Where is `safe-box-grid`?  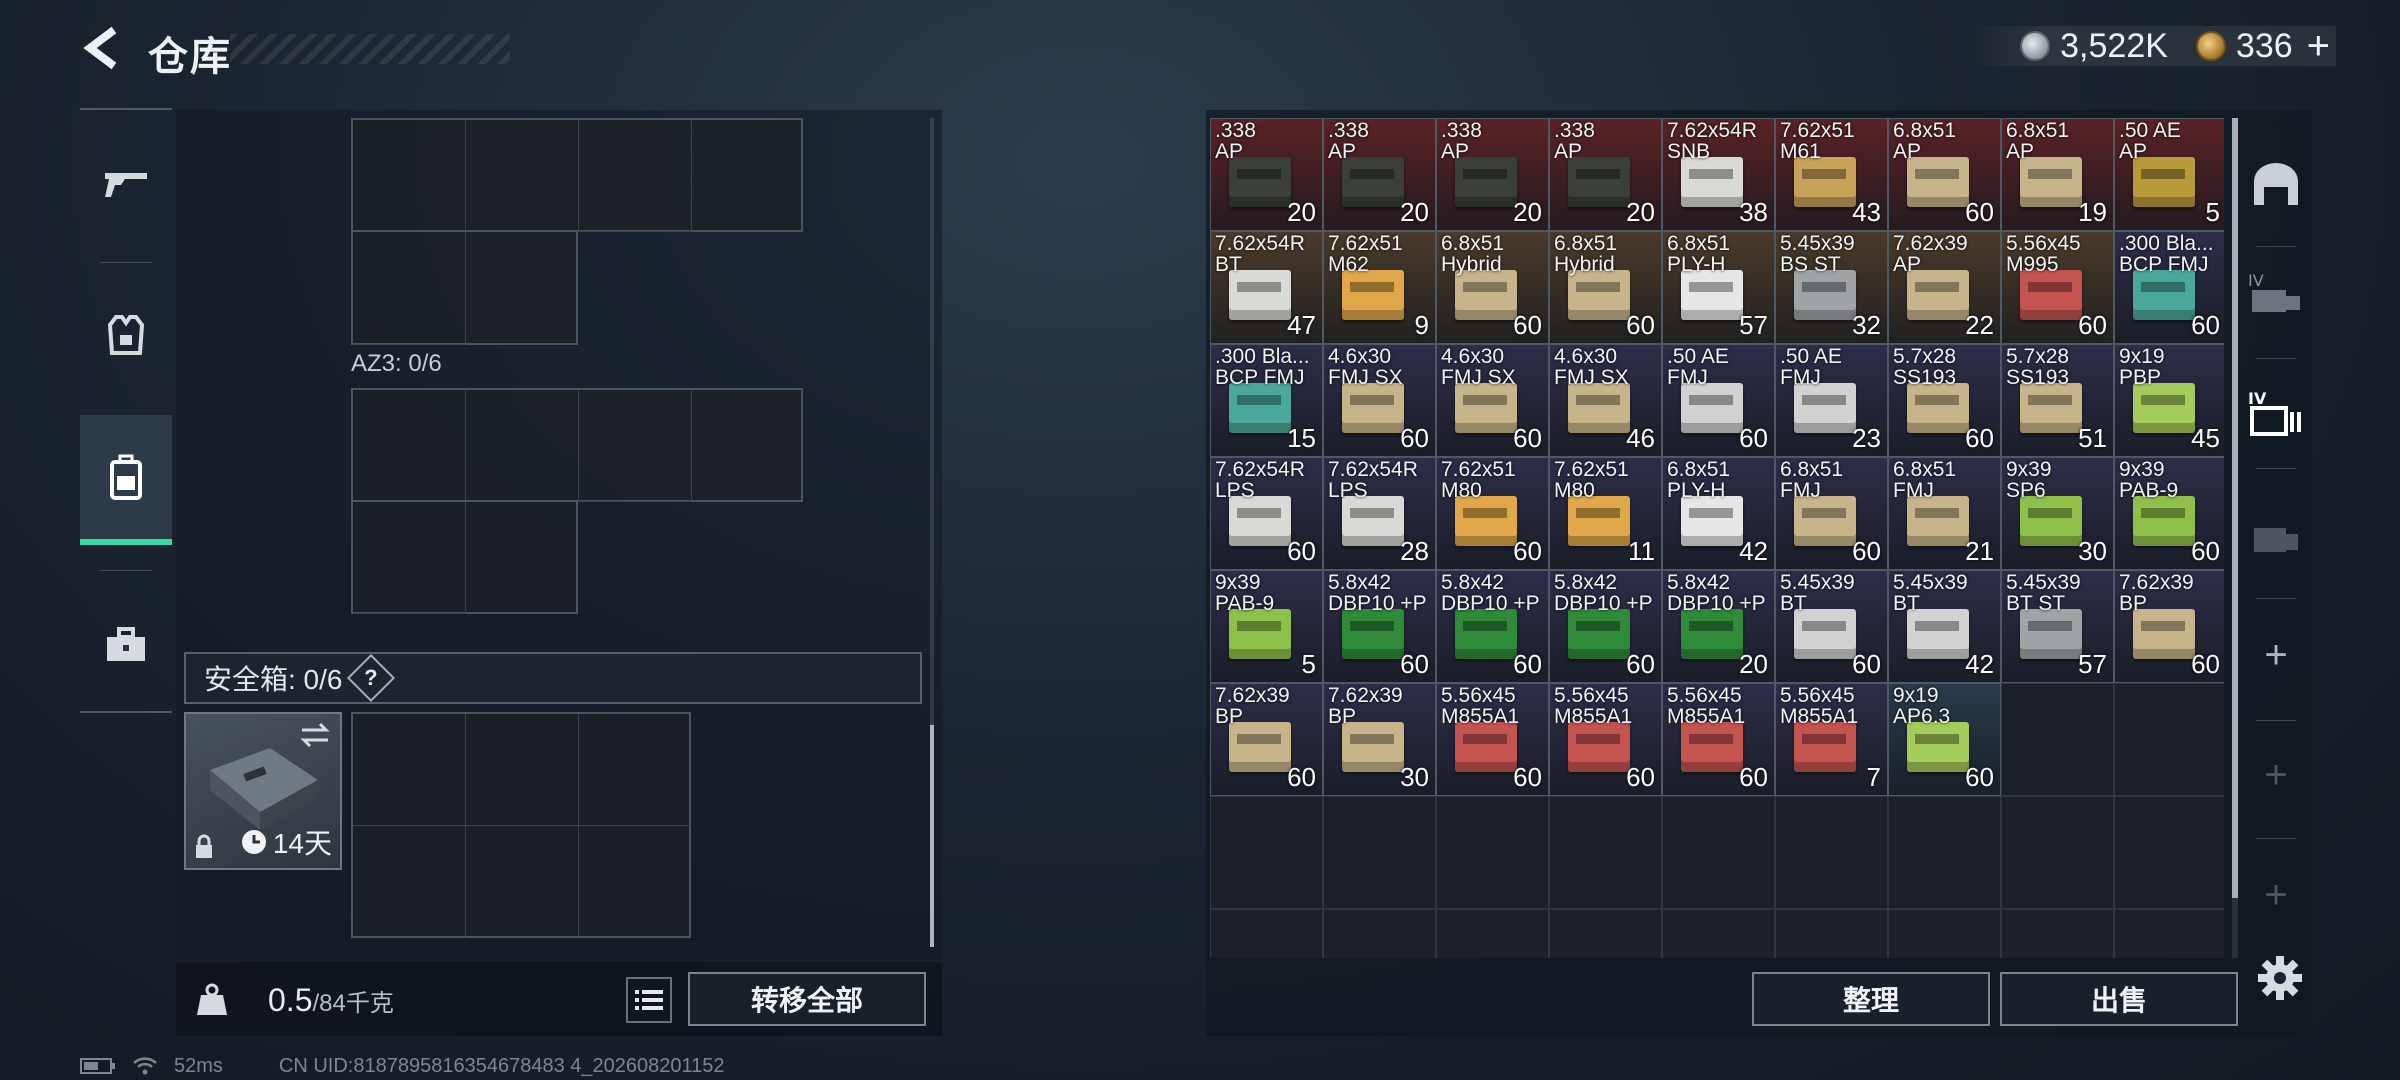 safe-box-grid is located at coordinates (521, 825).